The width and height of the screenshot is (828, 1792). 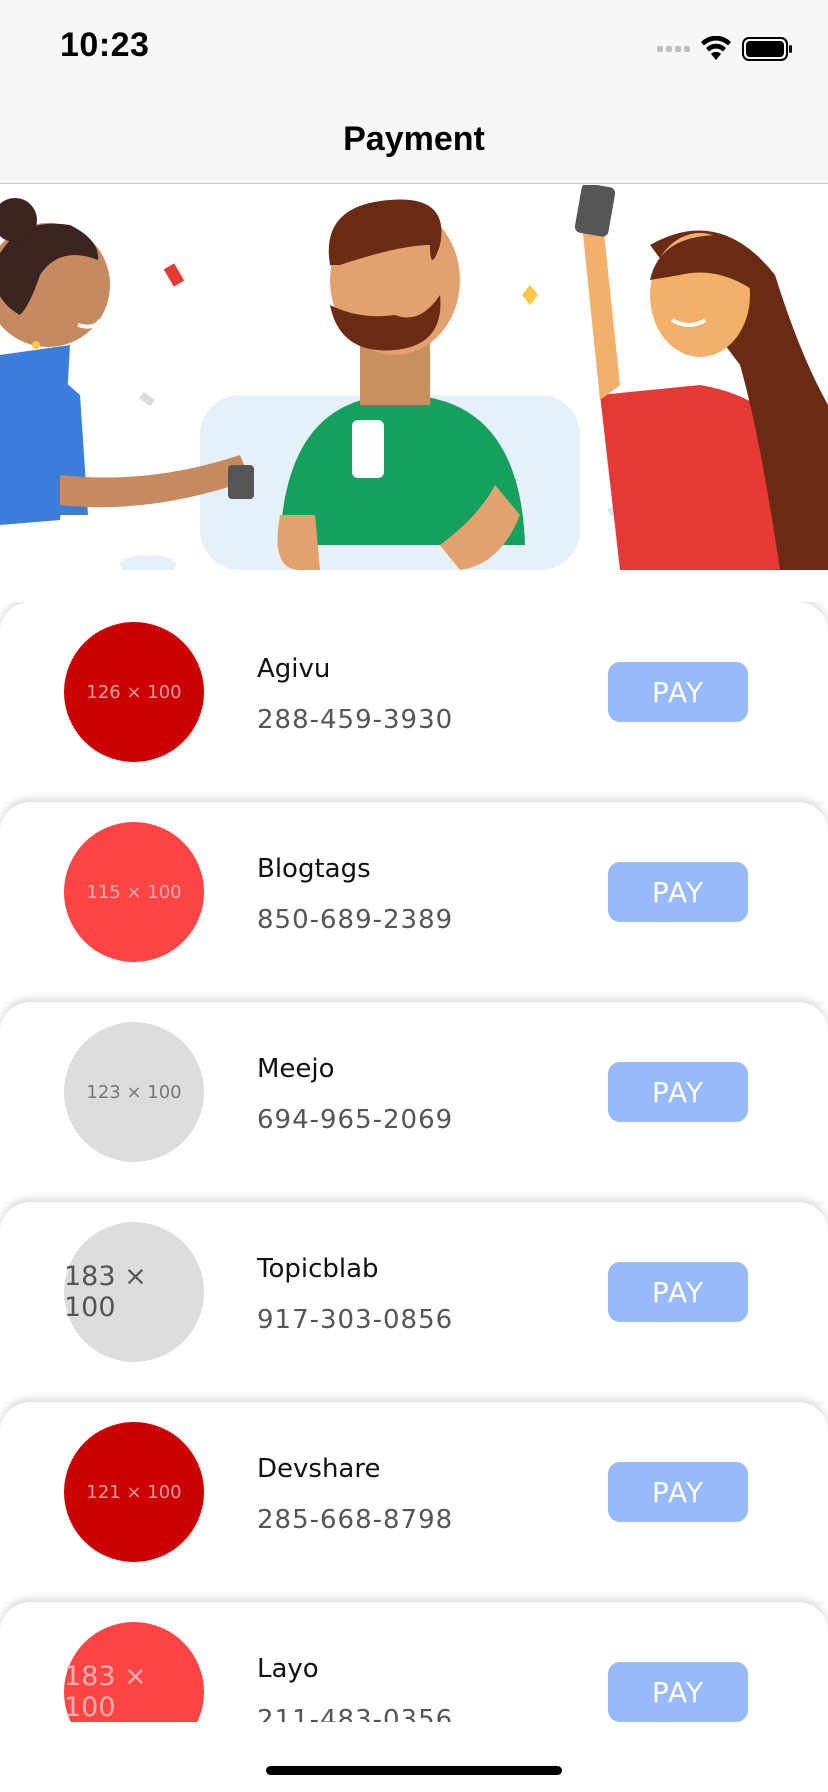 I want to click on wifi-icon, so click(x=716, y=48).